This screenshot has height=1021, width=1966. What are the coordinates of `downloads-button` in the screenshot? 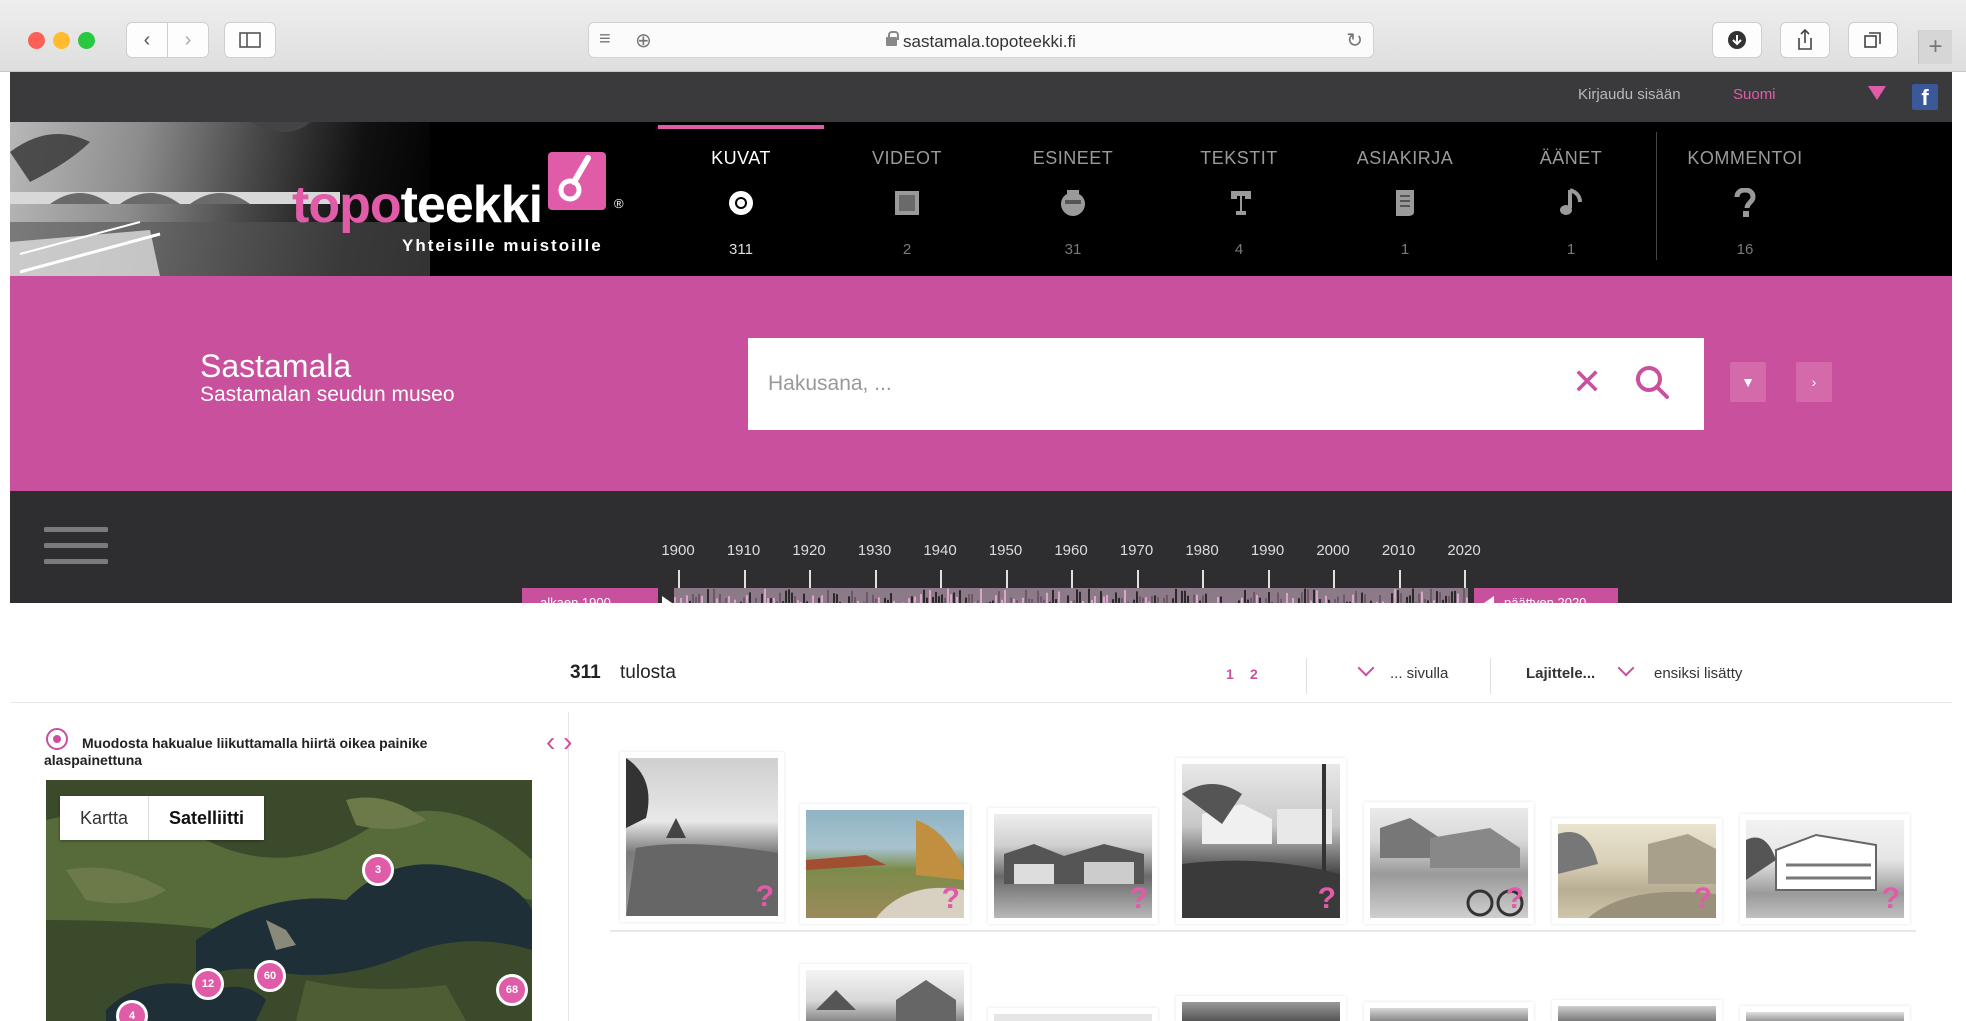 It's located at (1737, 40).